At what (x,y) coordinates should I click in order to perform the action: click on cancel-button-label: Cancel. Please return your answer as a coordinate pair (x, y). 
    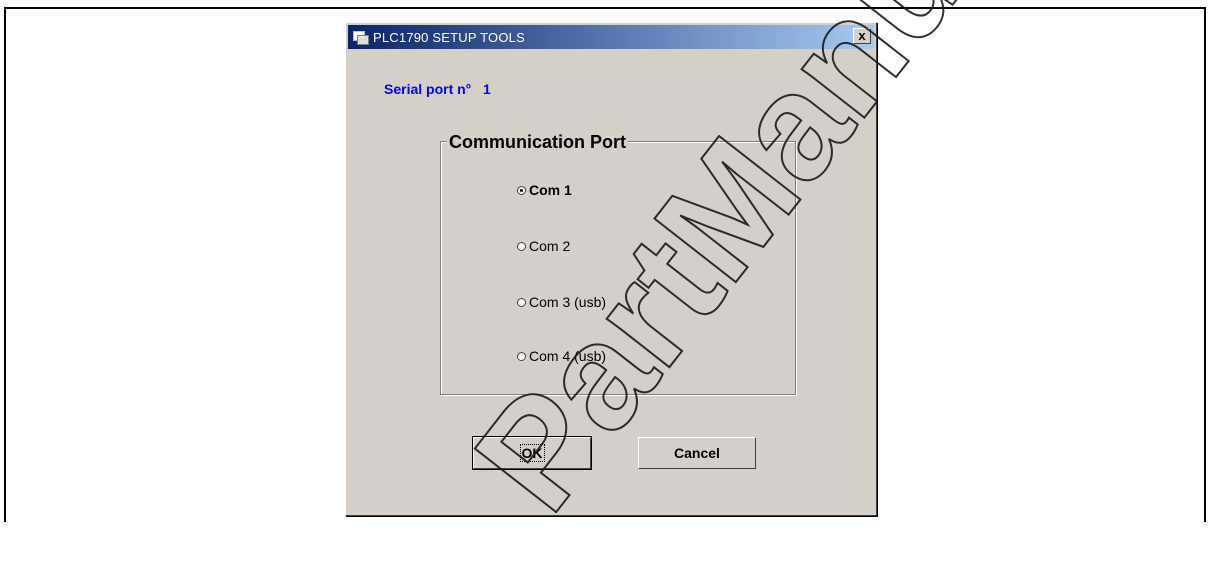
    Looking at the image, I should click on (697, 453).